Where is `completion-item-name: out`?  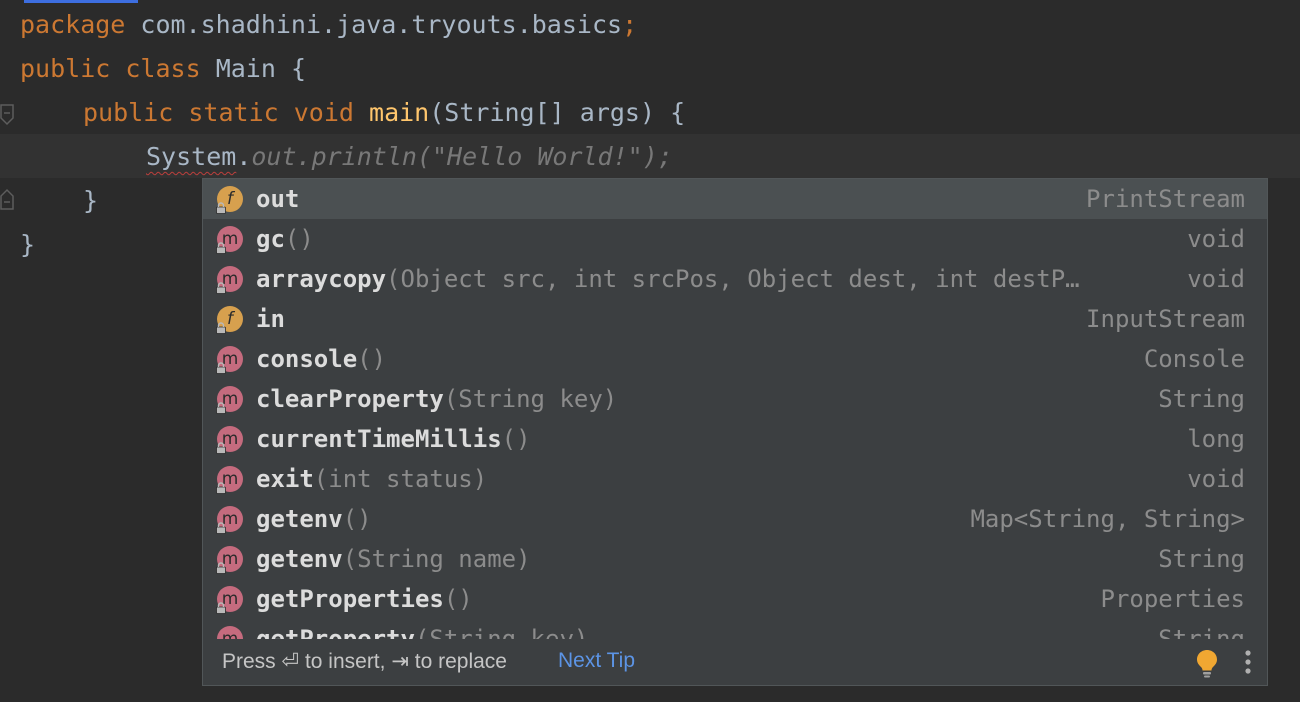
completion-item-name: out is located at coordinates (278, 199).